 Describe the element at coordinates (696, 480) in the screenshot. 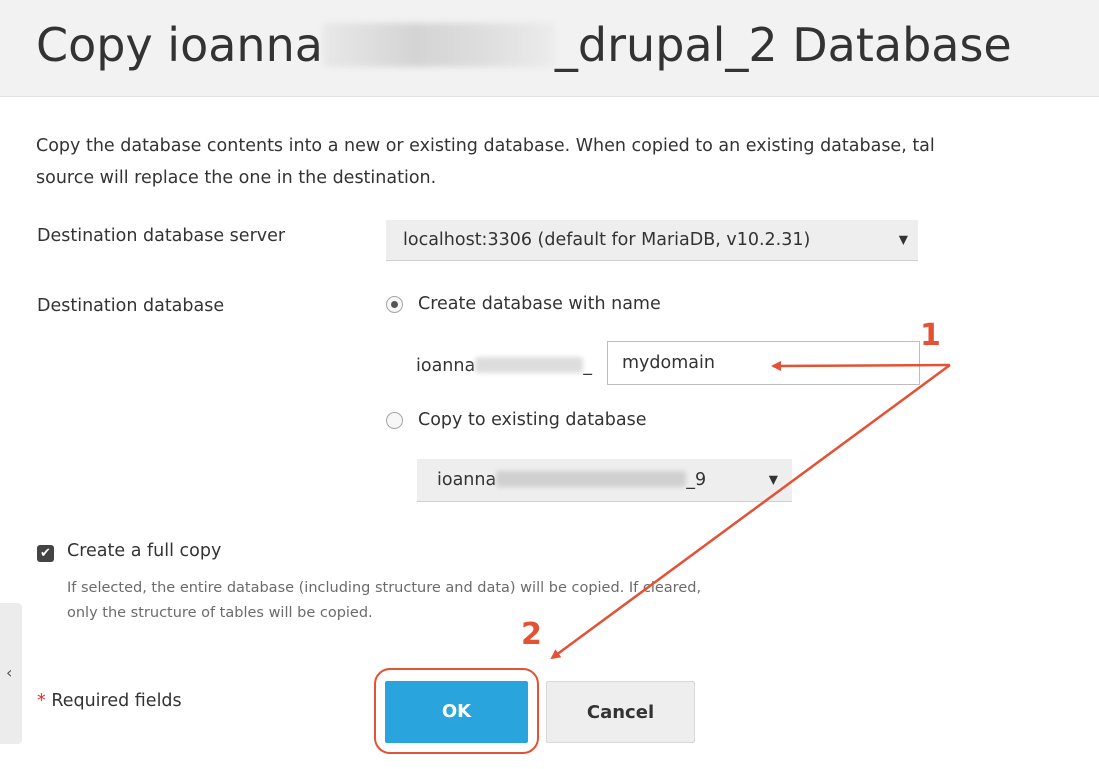

I see `existing-db-suffix: _9` at that location.